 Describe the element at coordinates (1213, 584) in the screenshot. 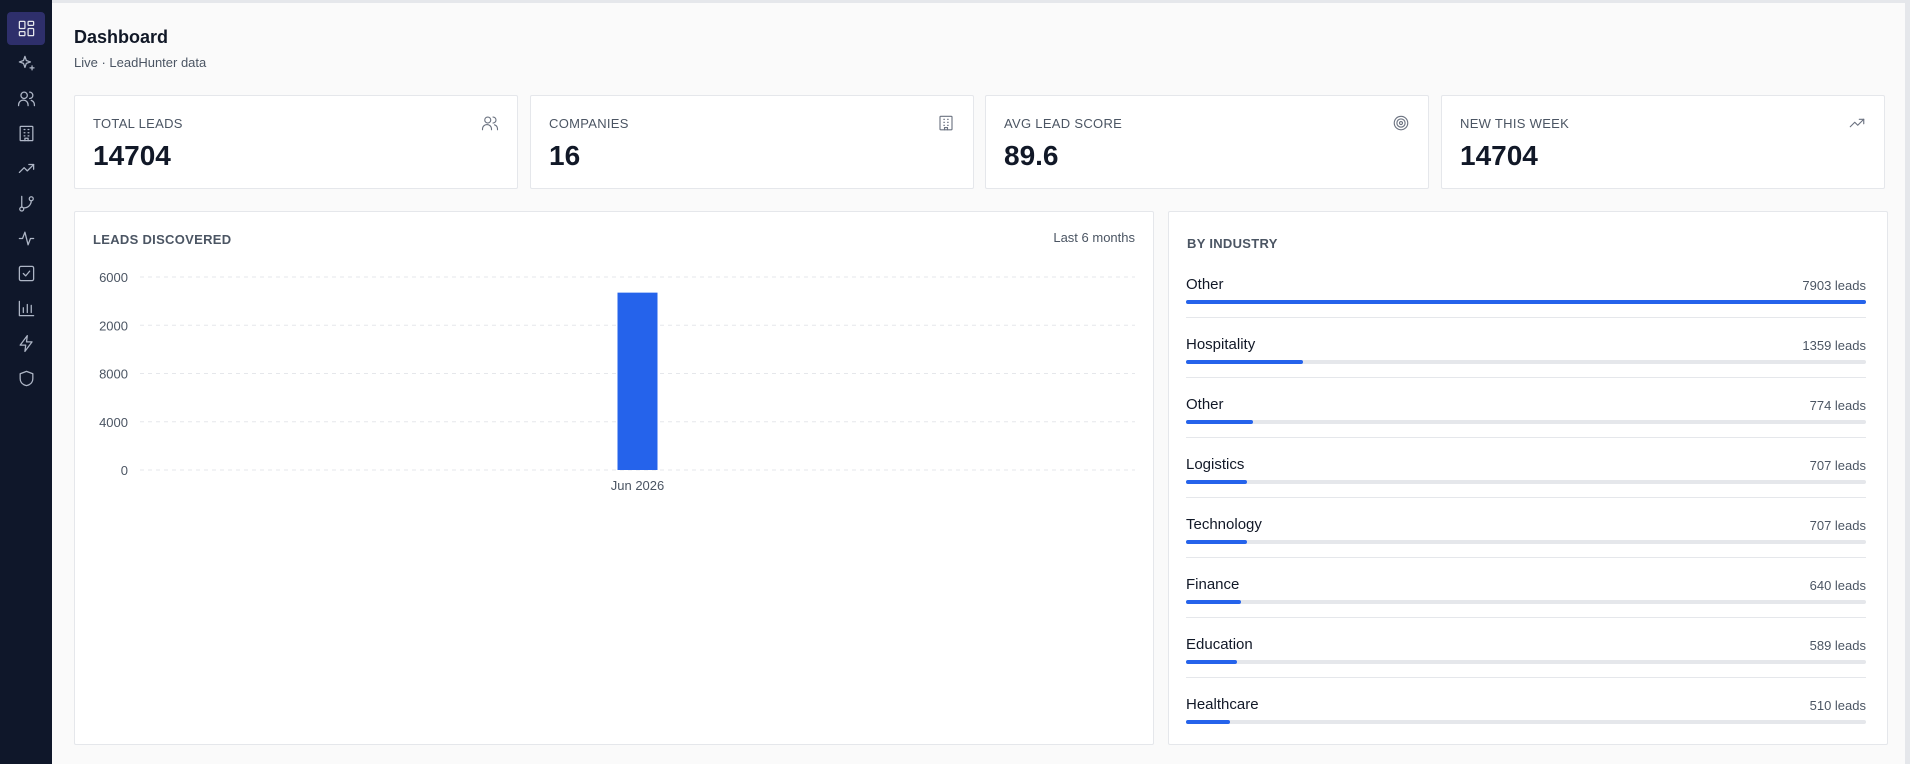

I see `industry-name: Finance` at that location.